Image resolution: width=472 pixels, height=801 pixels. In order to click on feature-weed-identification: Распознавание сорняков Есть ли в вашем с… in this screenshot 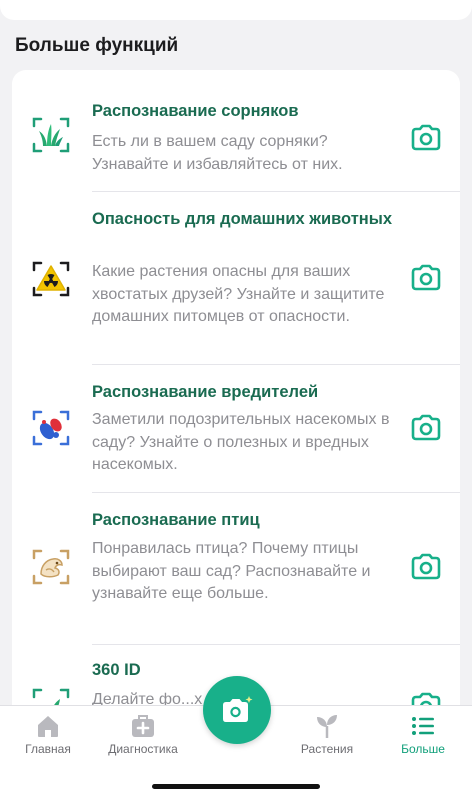, I will do `click(236, 131)`.